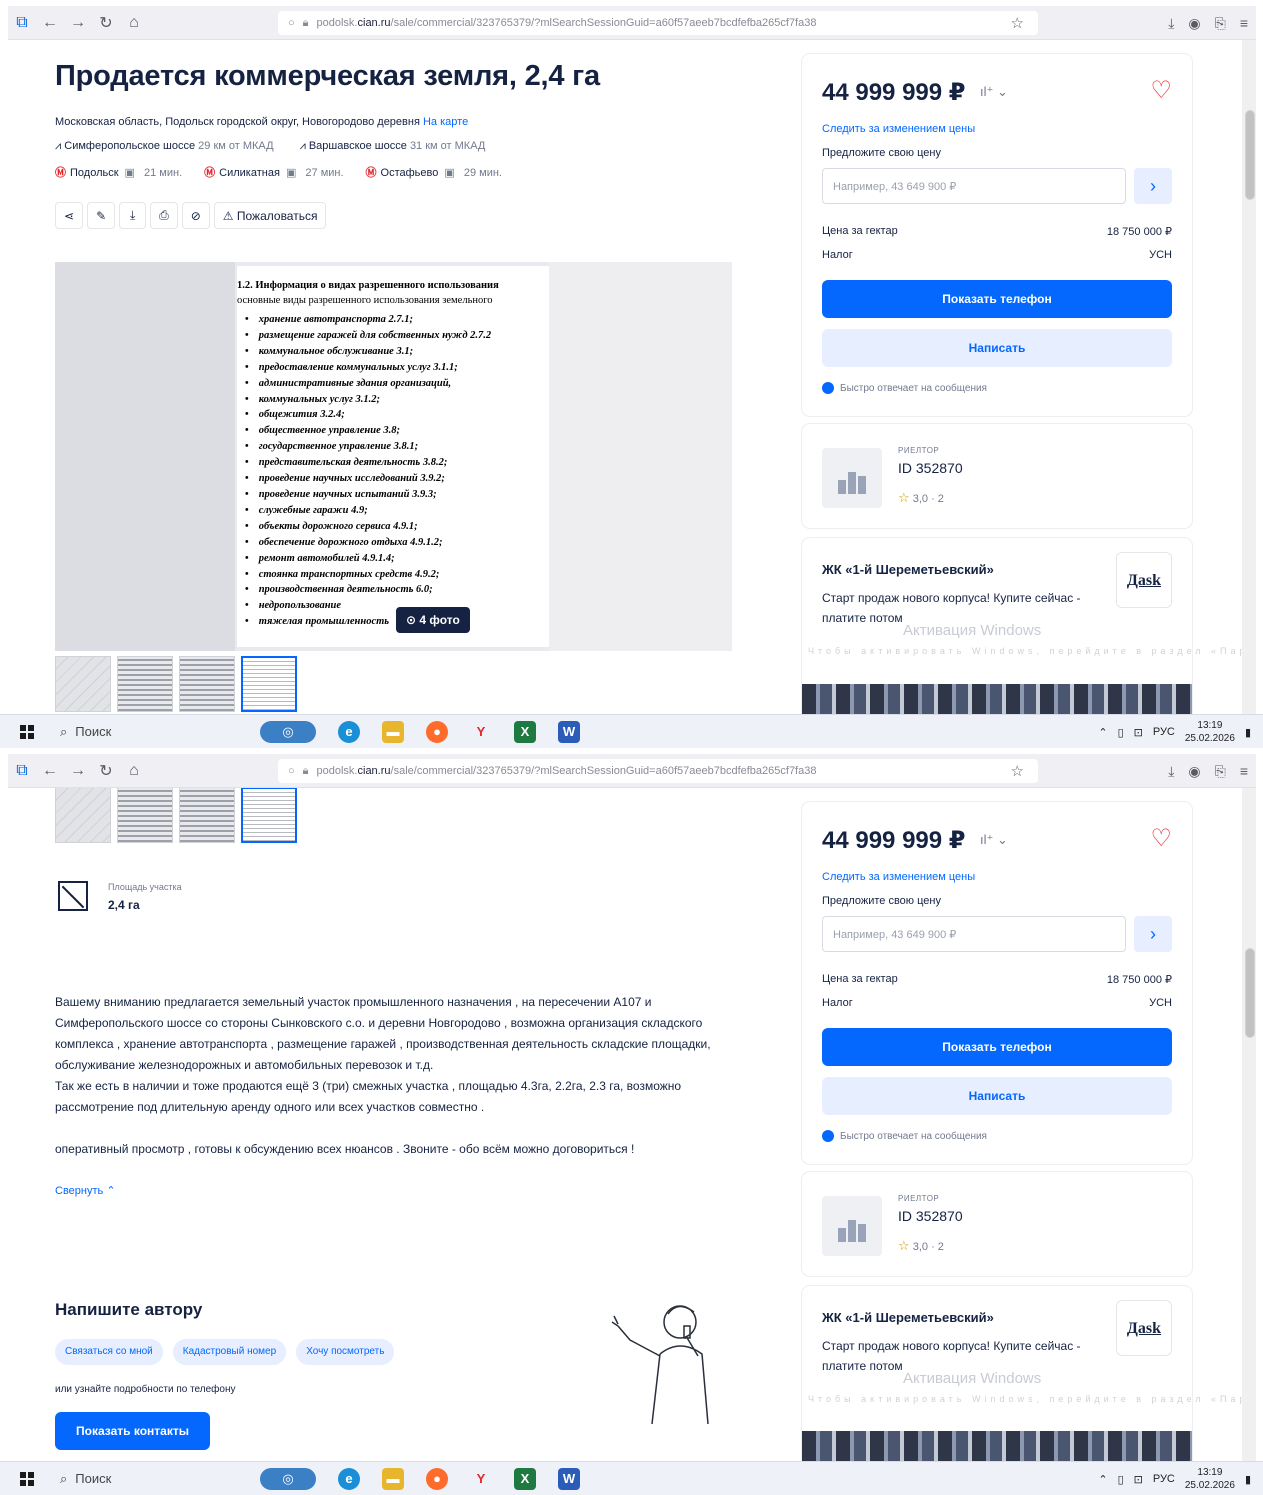  I want to click on highway-item: ⩘ Варшавское шоссе 31 км от МКАД, so click(393, 146).